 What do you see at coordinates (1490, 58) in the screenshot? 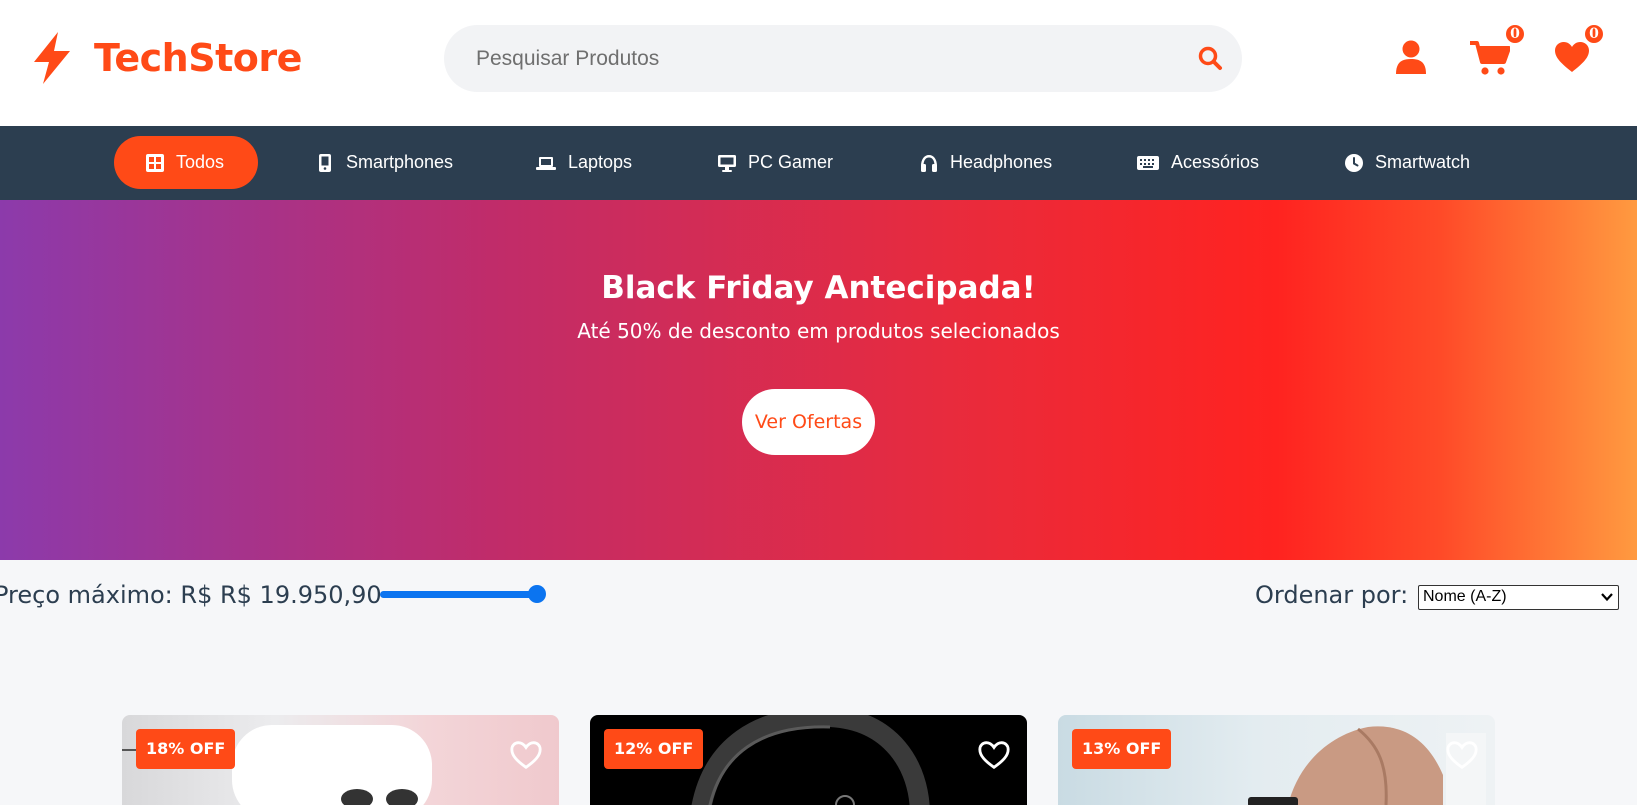
I see `cart-icon` at bounding box center [1490, 58].